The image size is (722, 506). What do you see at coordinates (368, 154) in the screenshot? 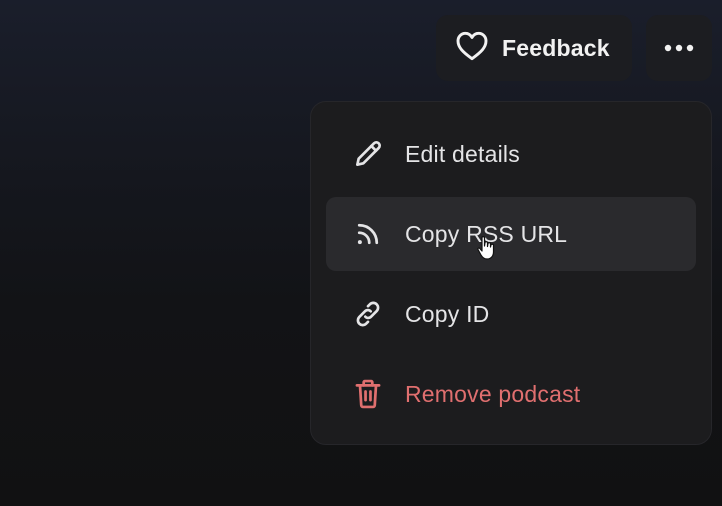
I see `pencil-icon` at bounding box center [368, 154].